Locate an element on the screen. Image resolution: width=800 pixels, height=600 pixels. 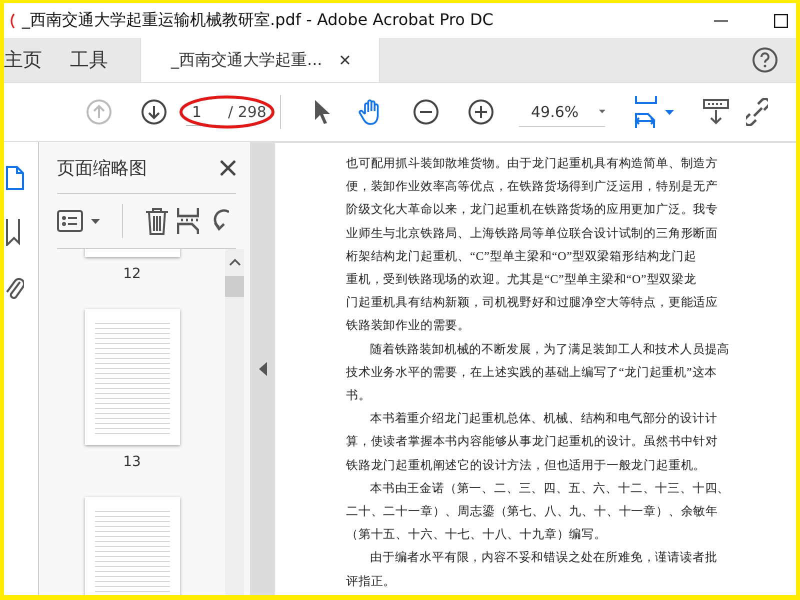
maximize-icon is located at coordinates (781, 21).